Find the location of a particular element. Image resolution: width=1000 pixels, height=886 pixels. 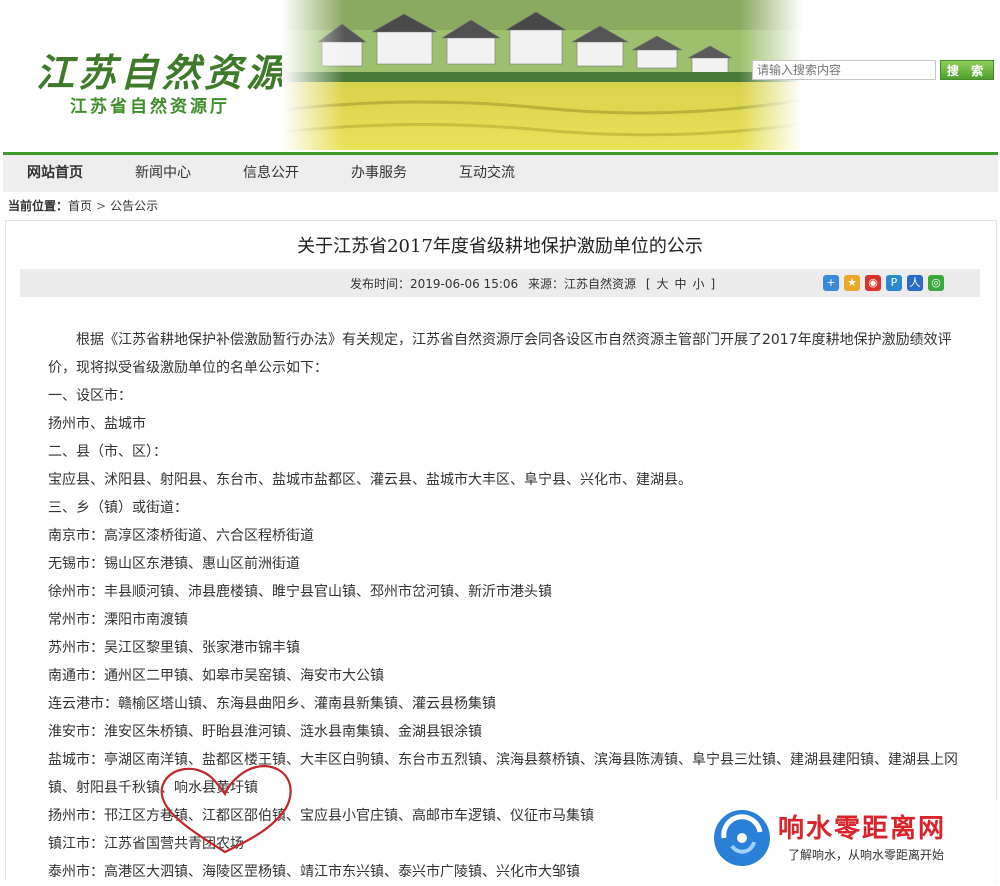

share-renren-icon: 人 is located at coordinates (915, 283).